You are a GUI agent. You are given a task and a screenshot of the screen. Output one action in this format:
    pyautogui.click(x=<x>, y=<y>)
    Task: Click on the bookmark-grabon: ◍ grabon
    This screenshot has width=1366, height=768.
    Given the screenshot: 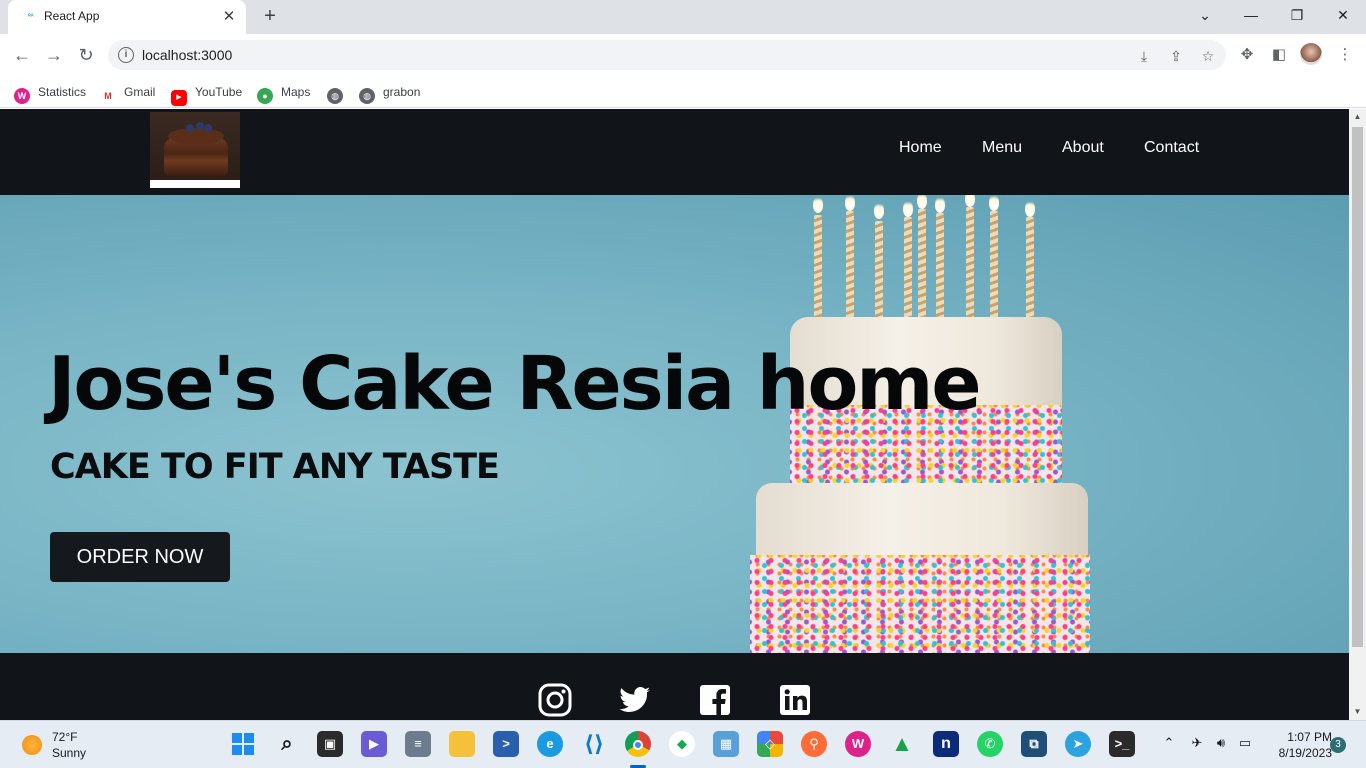 What is the action you would take?
    pyautogui.click(x=389, y=93)
    